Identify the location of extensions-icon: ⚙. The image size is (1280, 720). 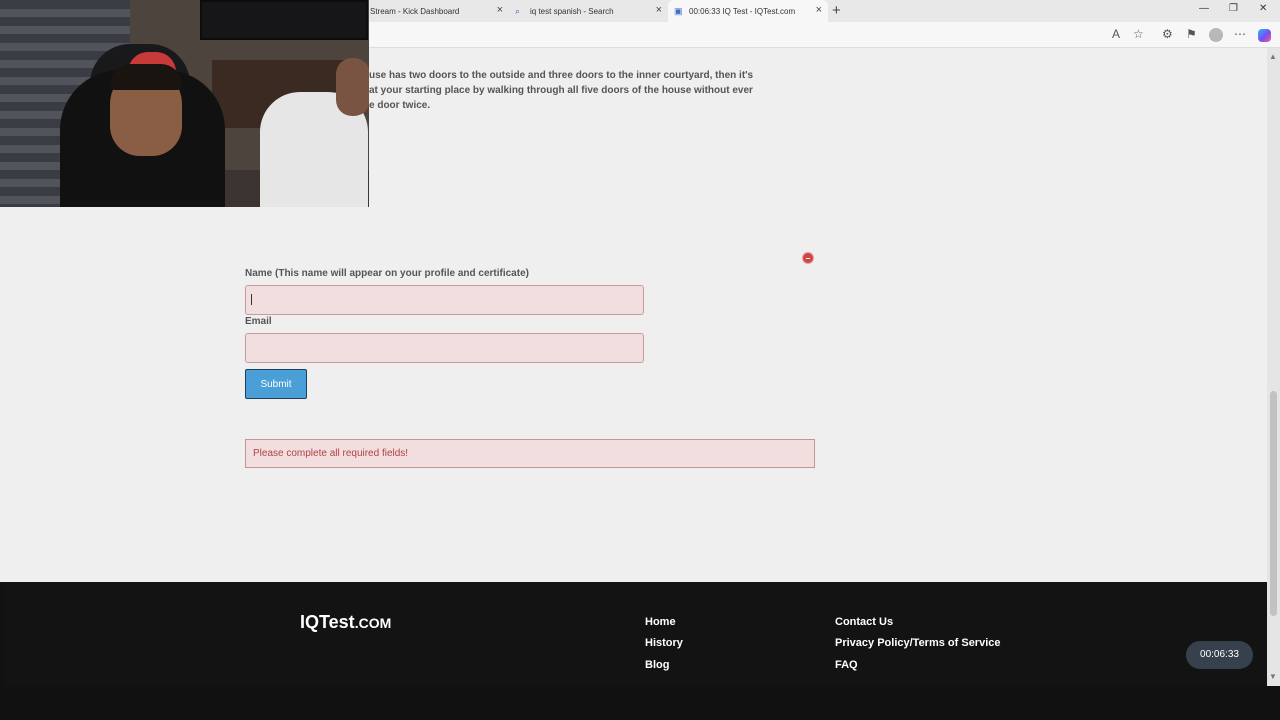
(1167, 34).